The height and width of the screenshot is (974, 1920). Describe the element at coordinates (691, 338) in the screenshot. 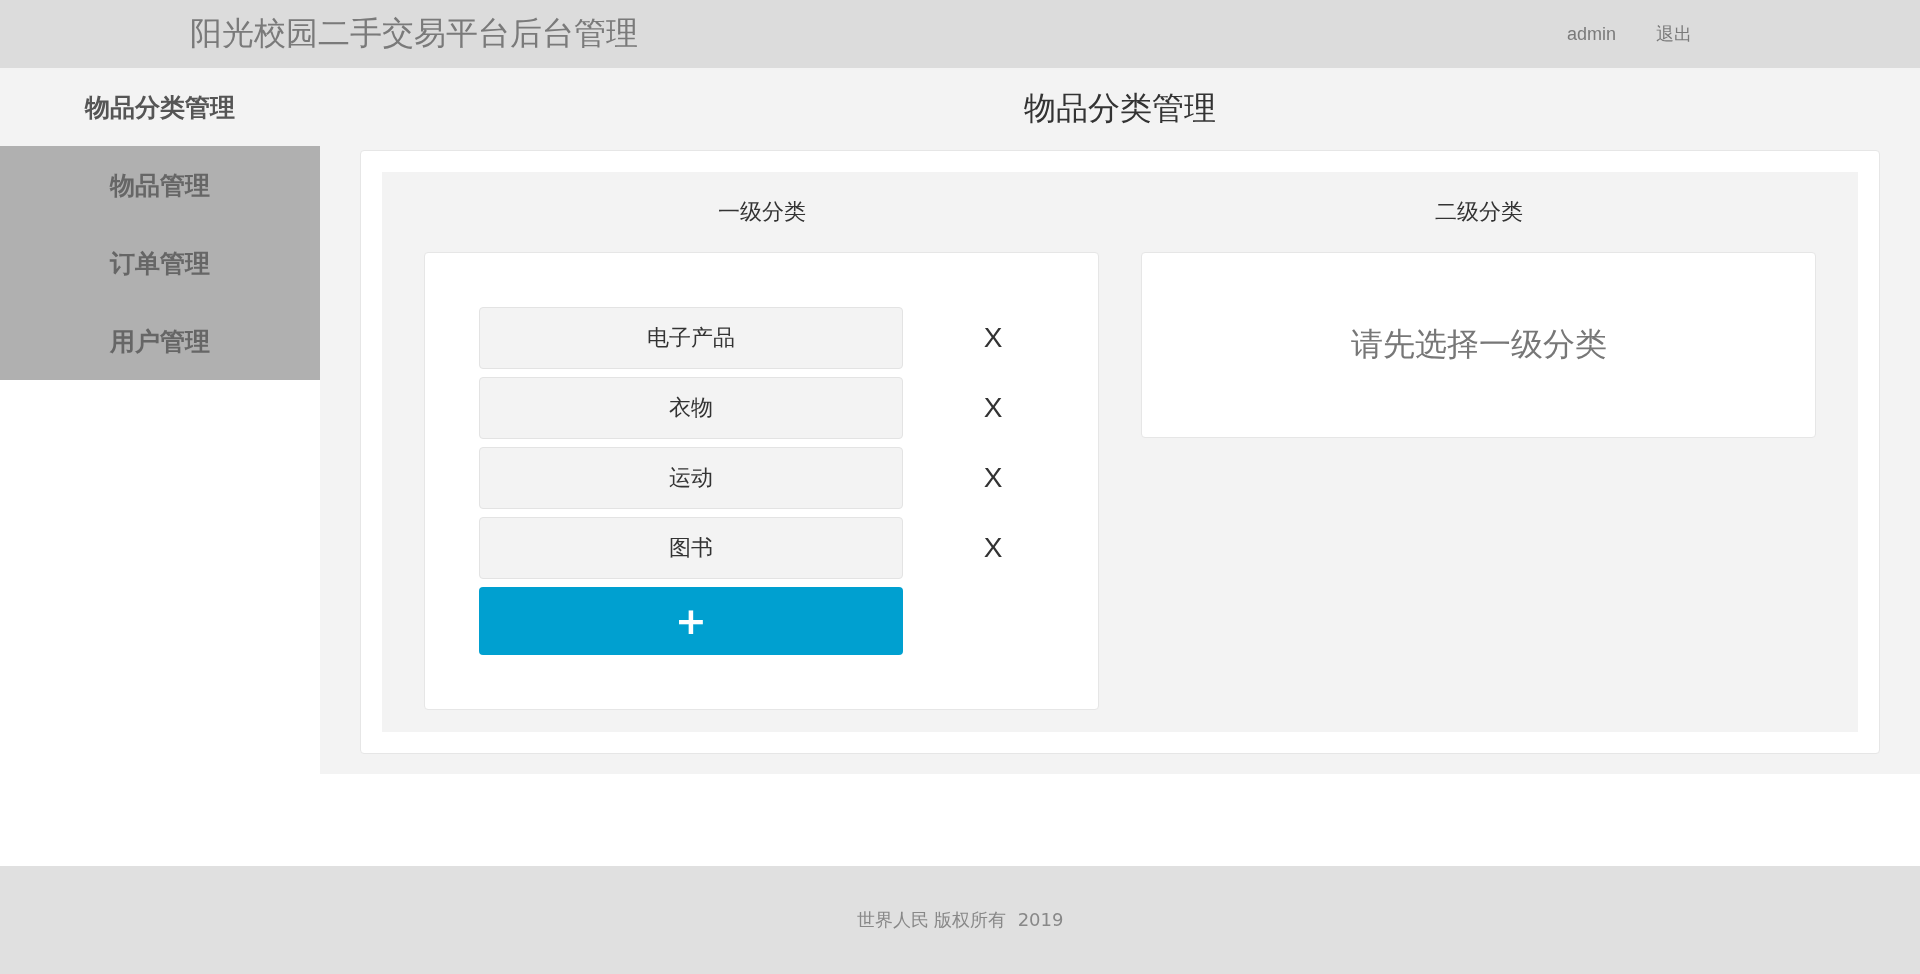

I see `category-button: 电子产品` at that location.